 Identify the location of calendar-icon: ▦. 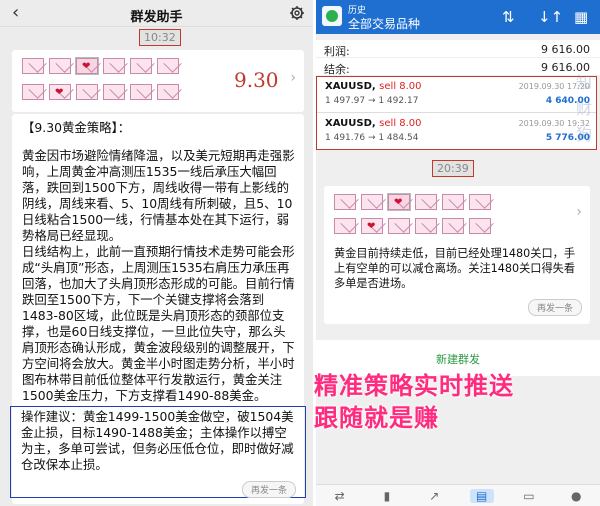
(581, 17).